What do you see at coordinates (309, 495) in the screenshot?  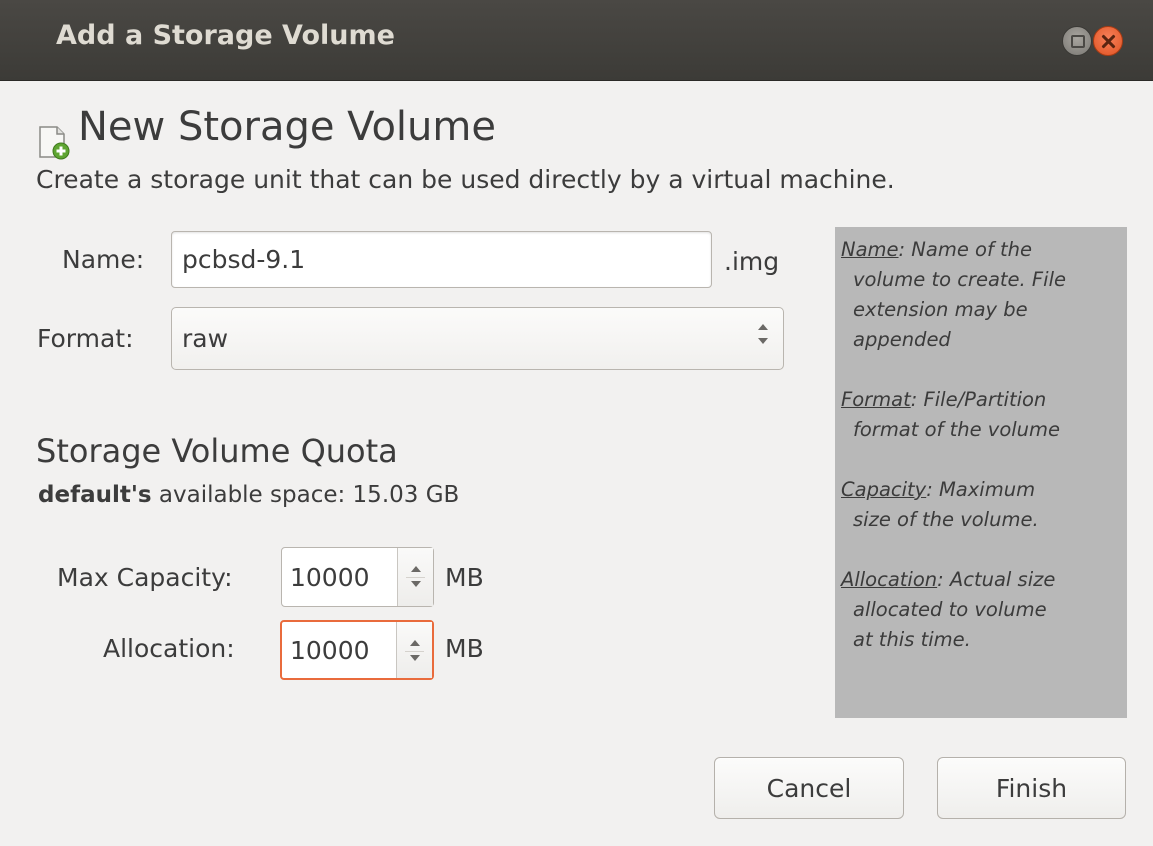 I see `available-space-text: available space: 15.03 GB` at bounding box center [309, 495].